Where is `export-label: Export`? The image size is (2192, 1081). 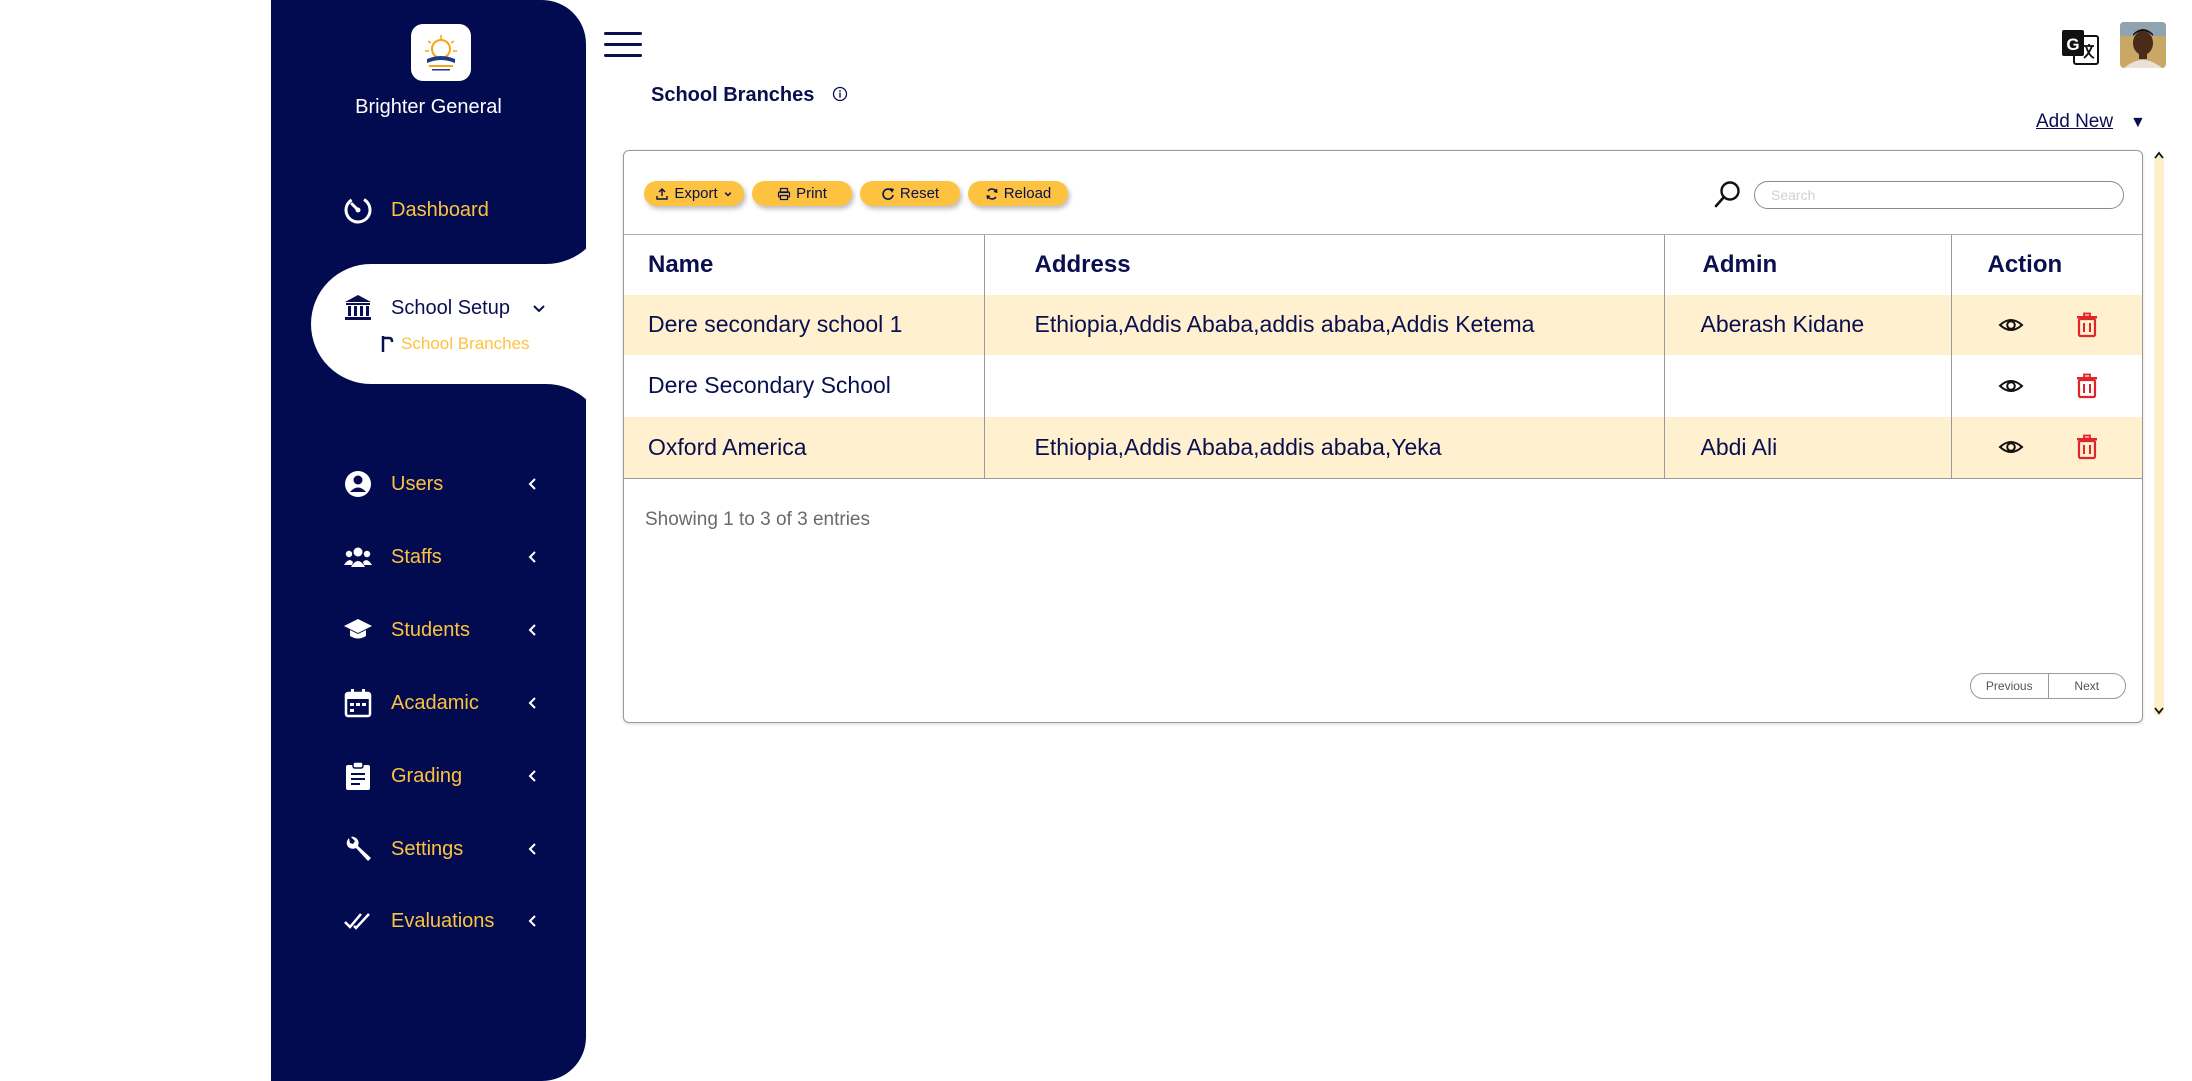 export-label: Export is located at coordinates (696, 193).